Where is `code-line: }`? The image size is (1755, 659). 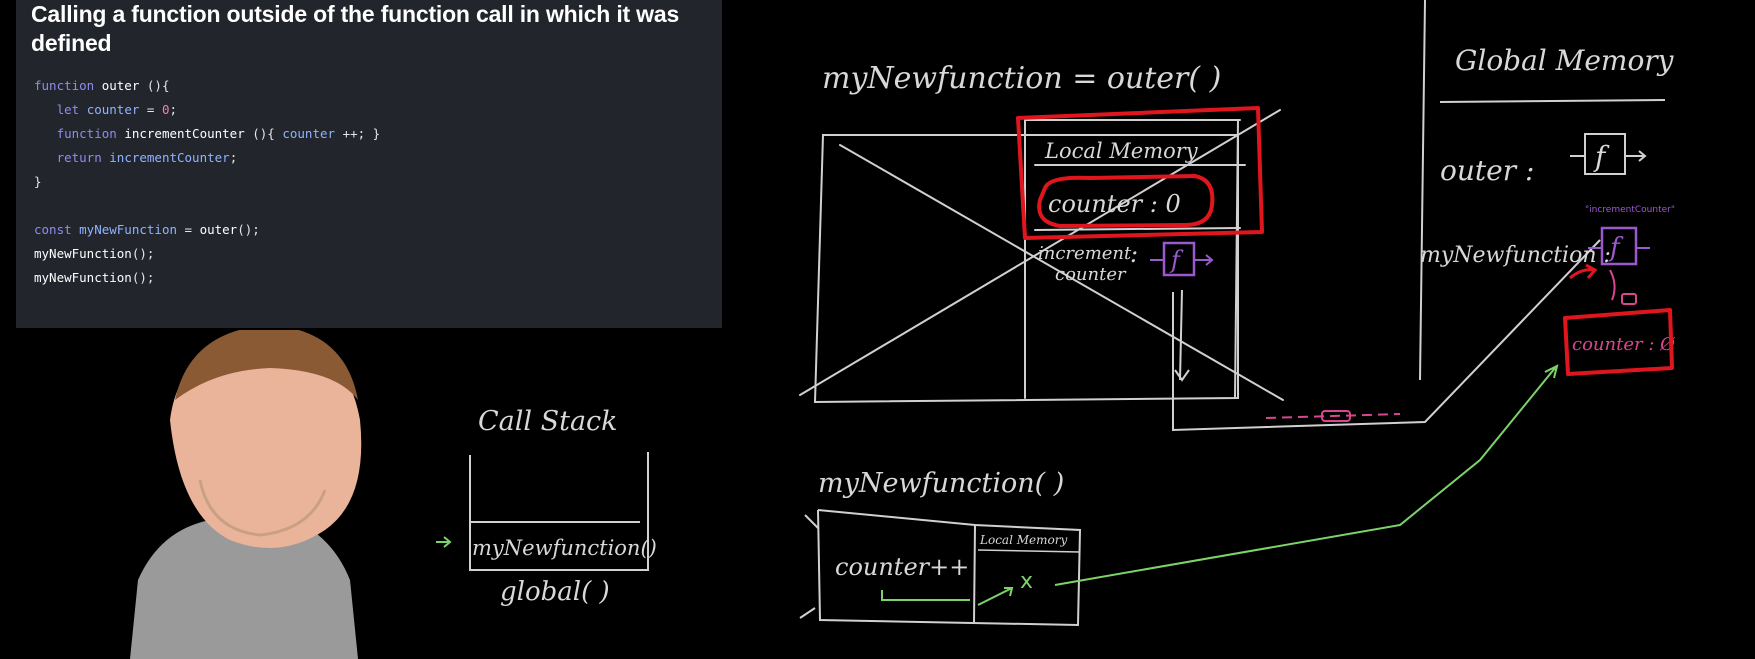 code-line: } is located at coordinates (207, 182).